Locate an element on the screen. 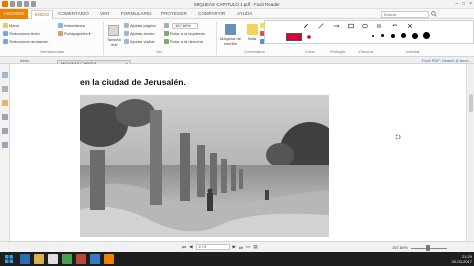  group-label-links: Vínculos is located at coordinates (366, 51).